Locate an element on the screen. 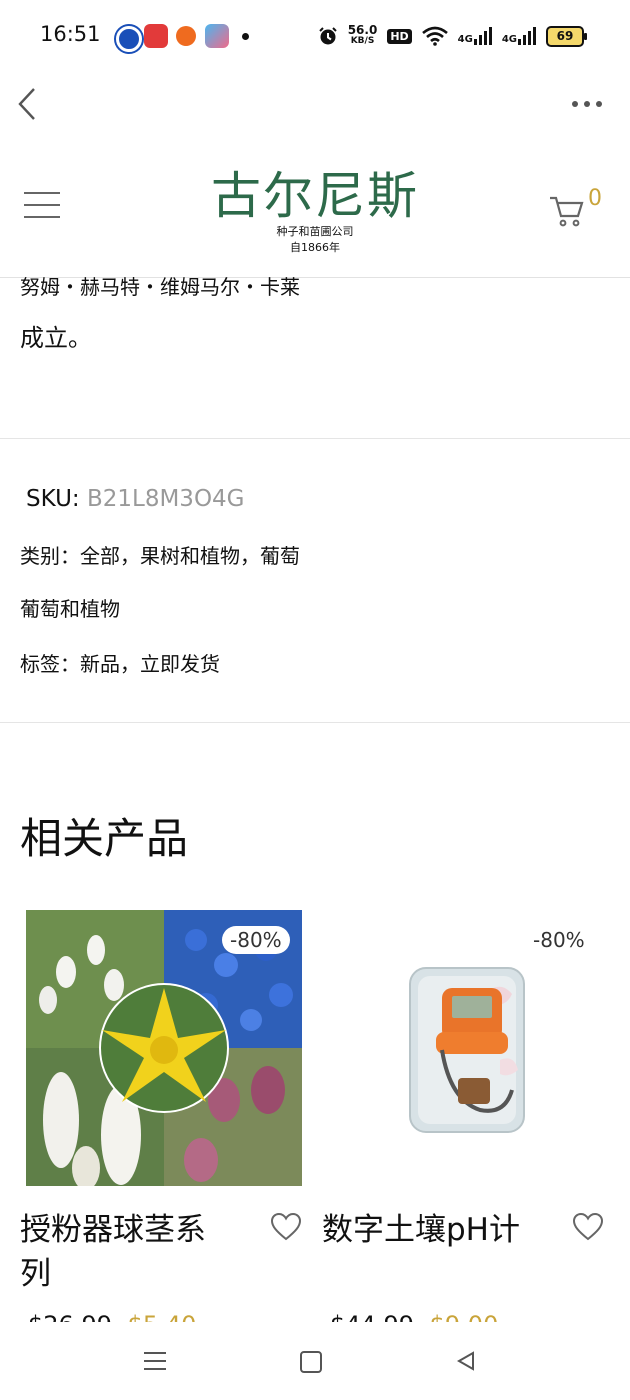  categories-line-2: 葡萄和植物 is located at coordinates (70, 607).